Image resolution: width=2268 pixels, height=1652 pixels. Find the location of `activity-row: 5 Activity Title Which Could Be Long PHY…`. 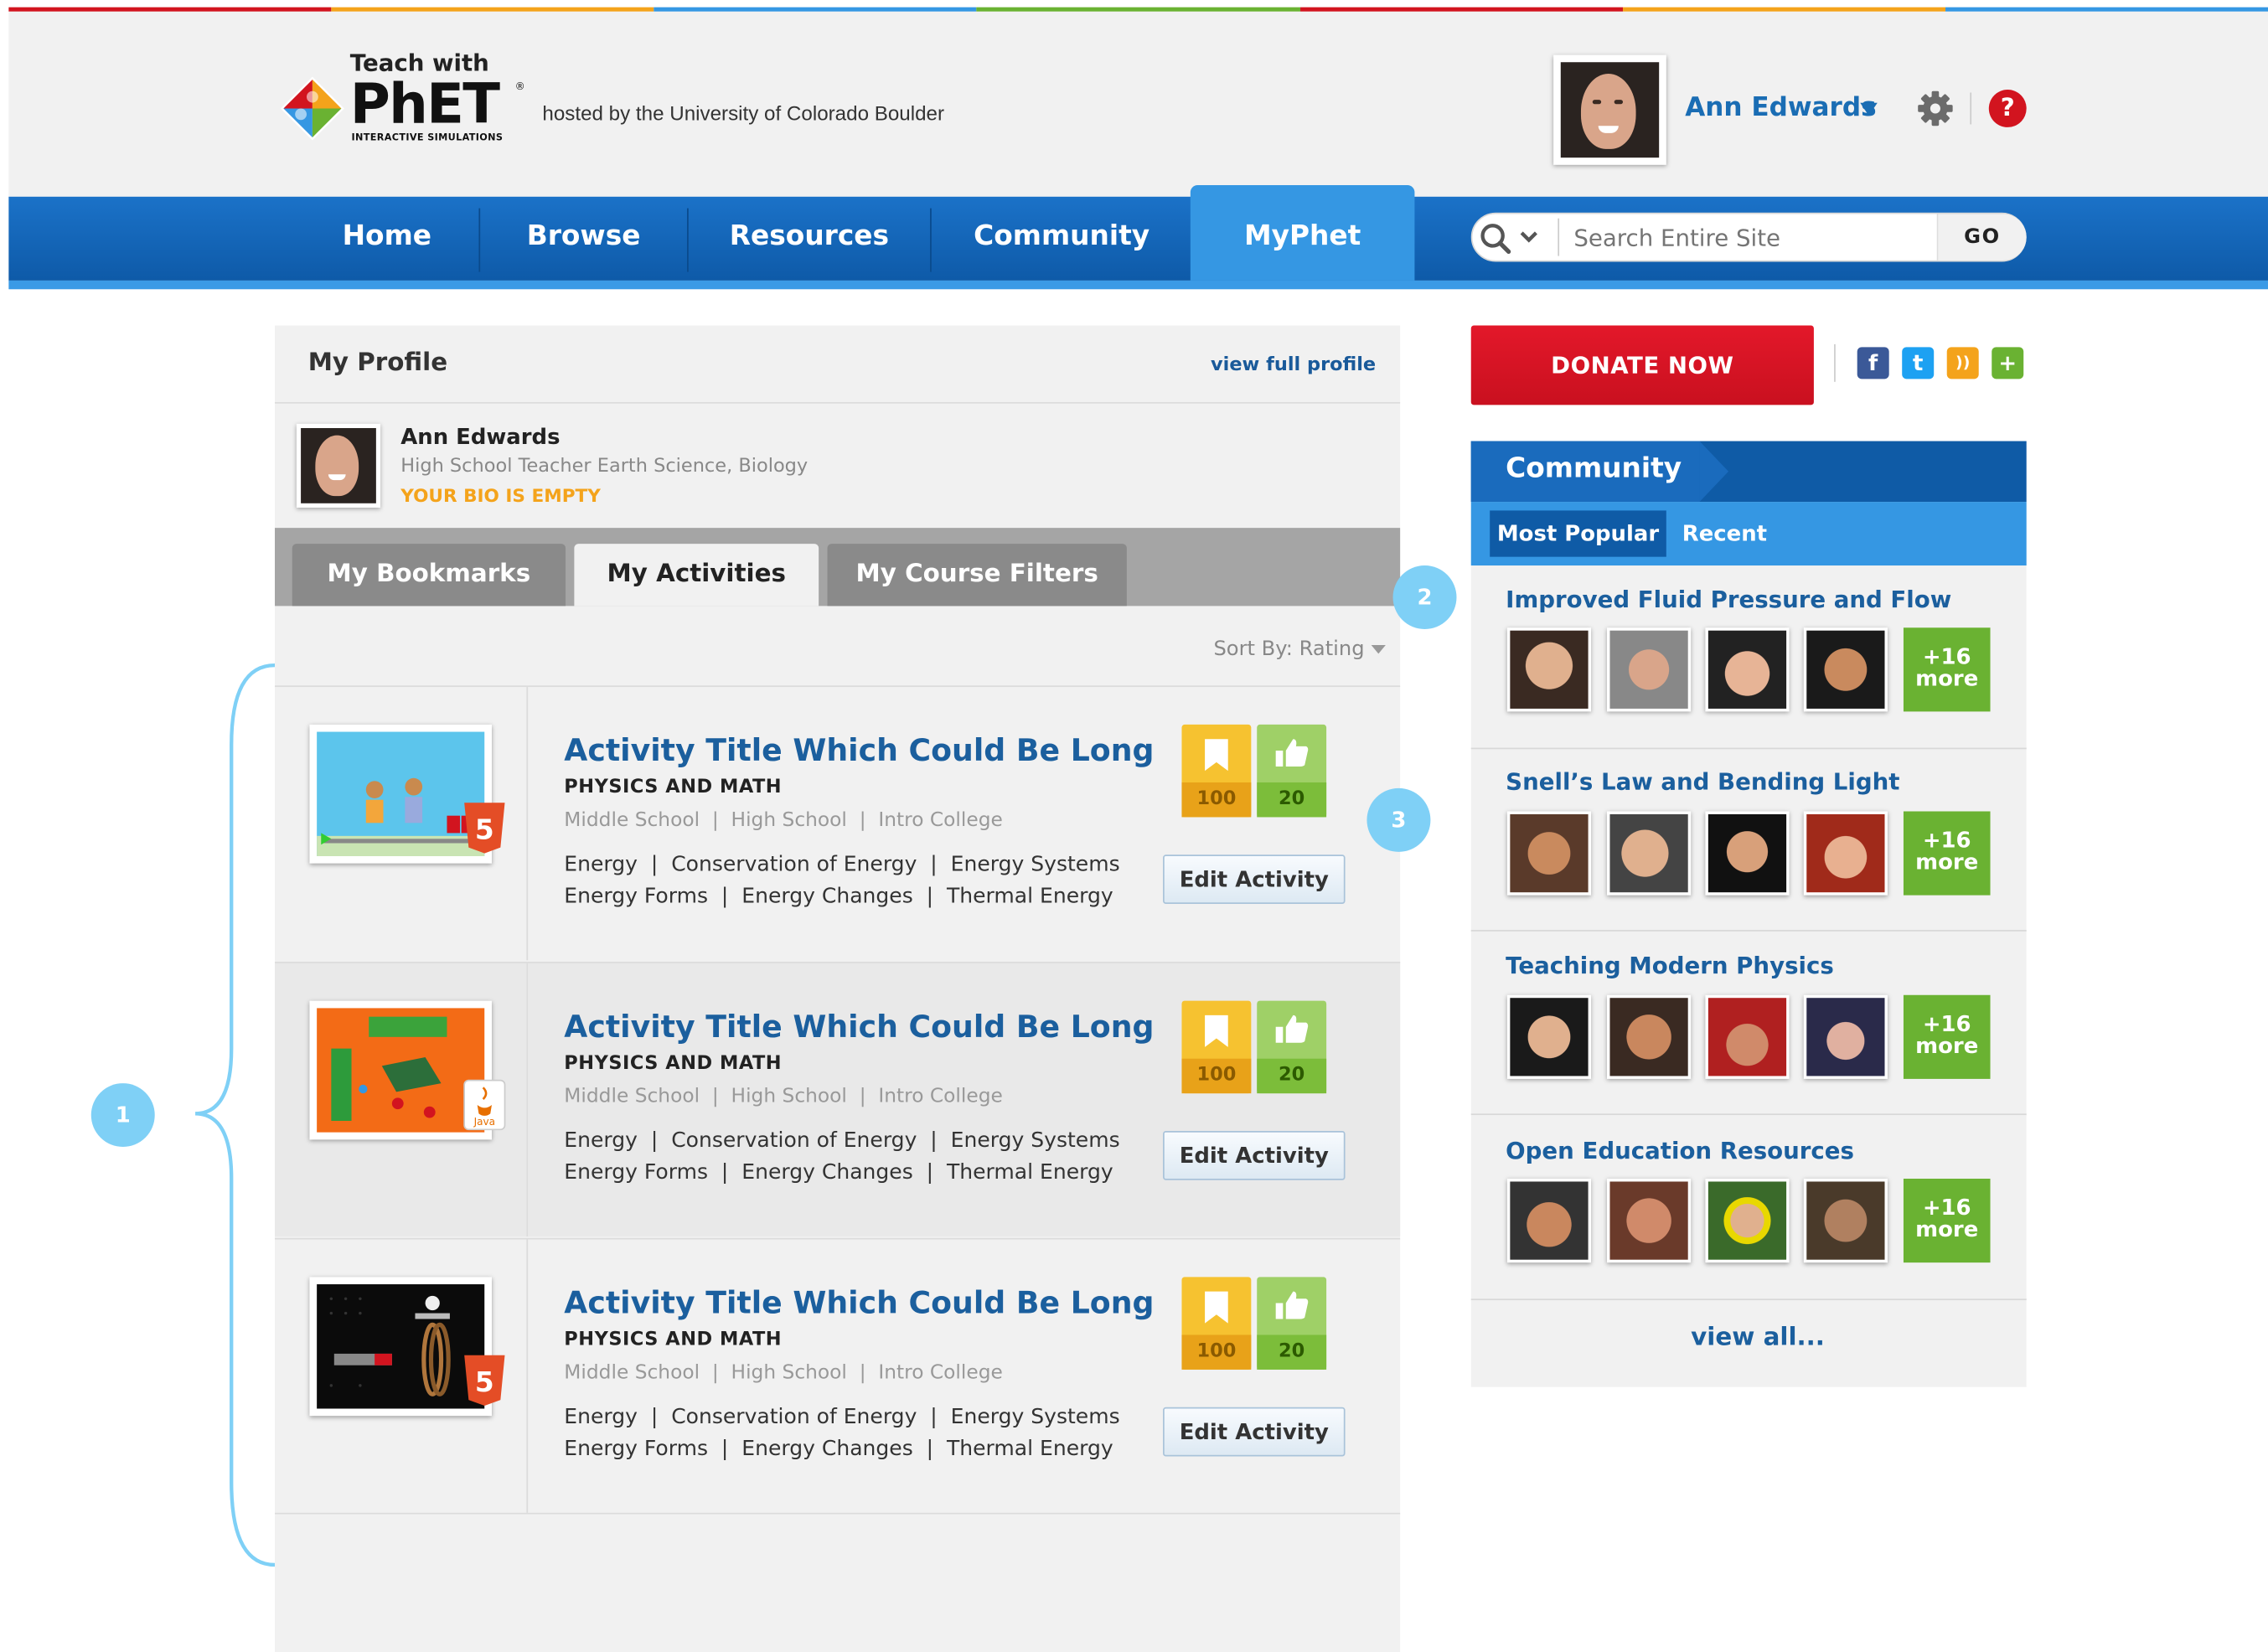

activity-row: 5 Activity Title Which Could Be Long PHY… is located at coordinates (838, 1375).